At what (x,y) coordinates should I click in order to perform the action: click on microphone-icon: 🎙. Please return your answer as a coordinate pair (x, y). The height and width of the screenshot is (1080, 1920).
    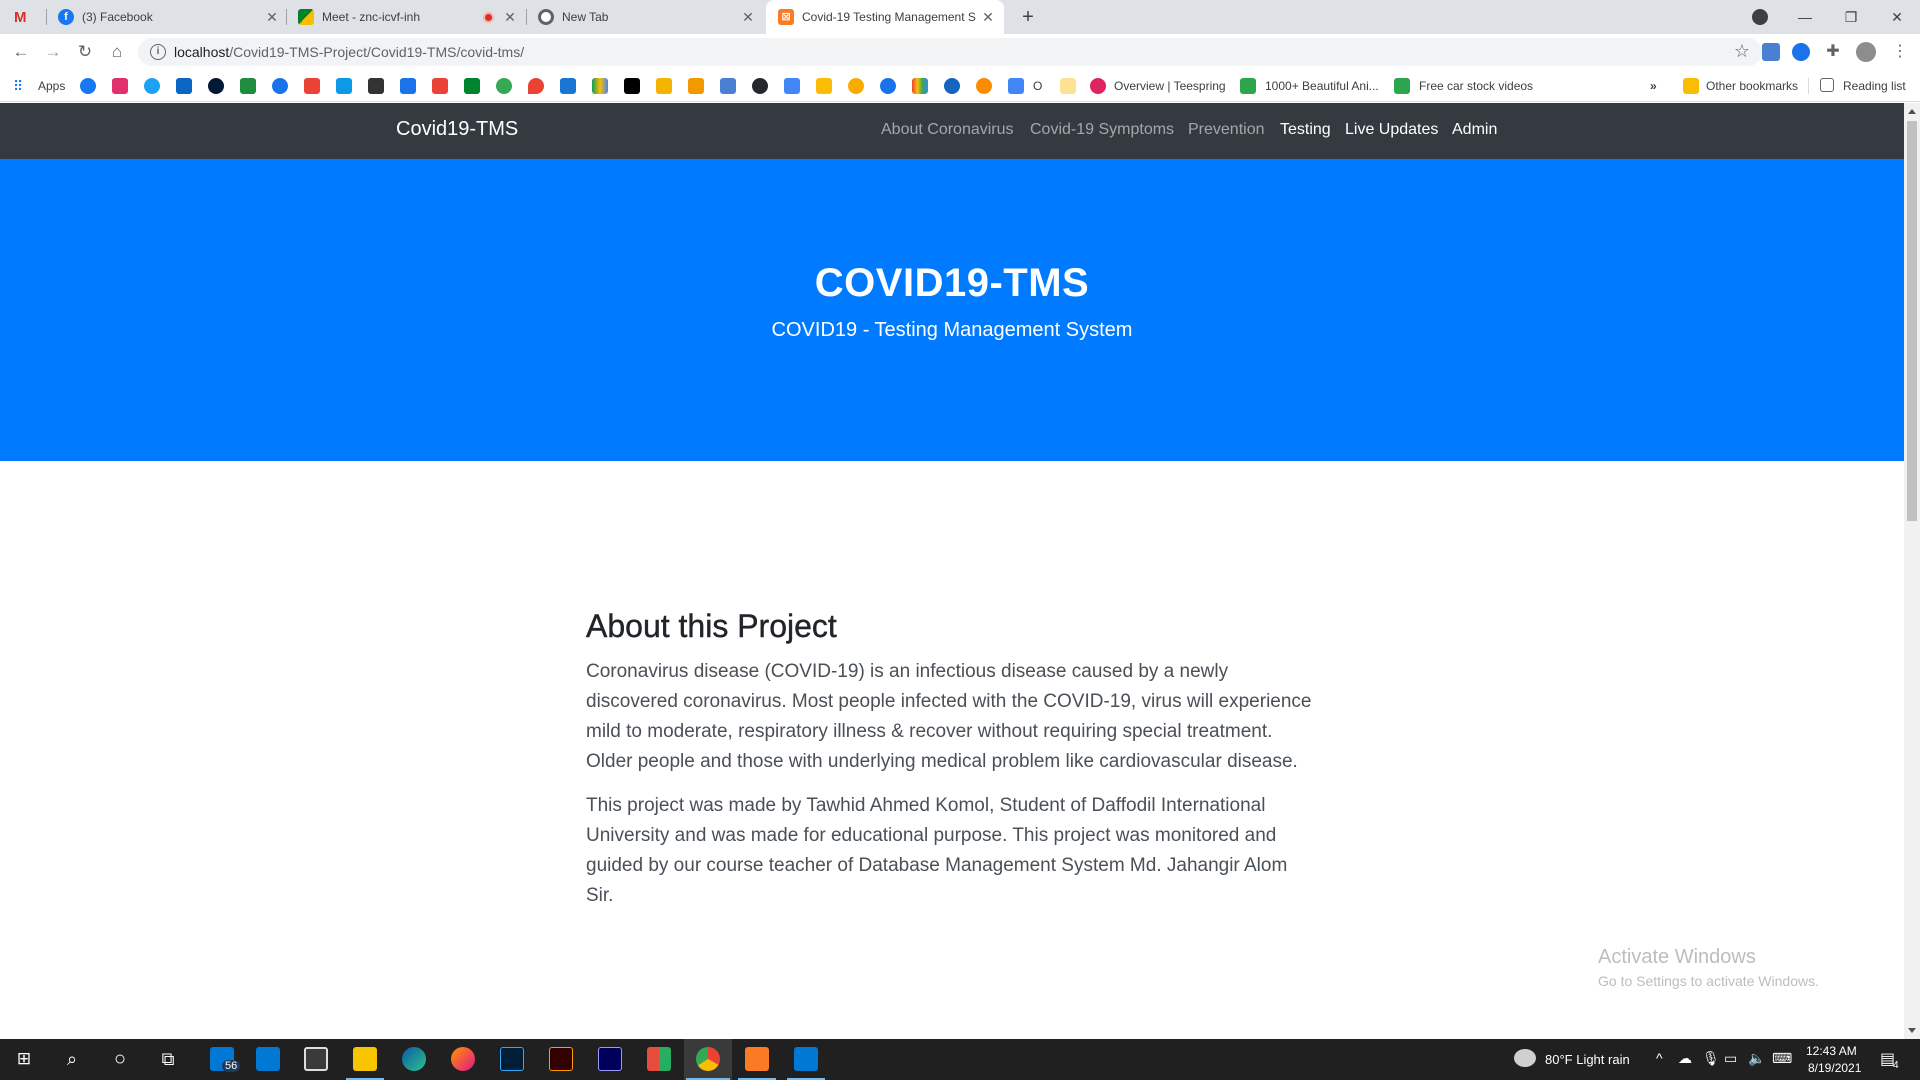
    Looking at the image, I should click on (1711, 1058).